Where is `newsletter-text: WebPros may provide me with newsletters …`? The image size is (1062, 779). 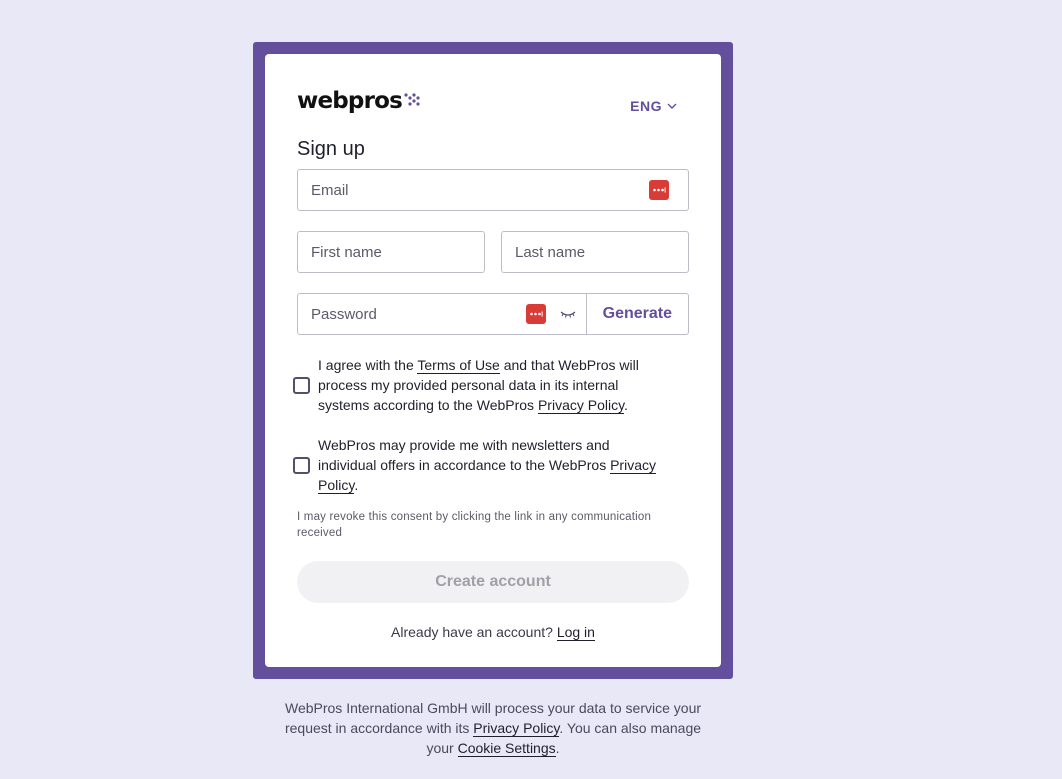 newsletter-text: WebPros may provide me with newsletters … is located at coordinates (487, 465).